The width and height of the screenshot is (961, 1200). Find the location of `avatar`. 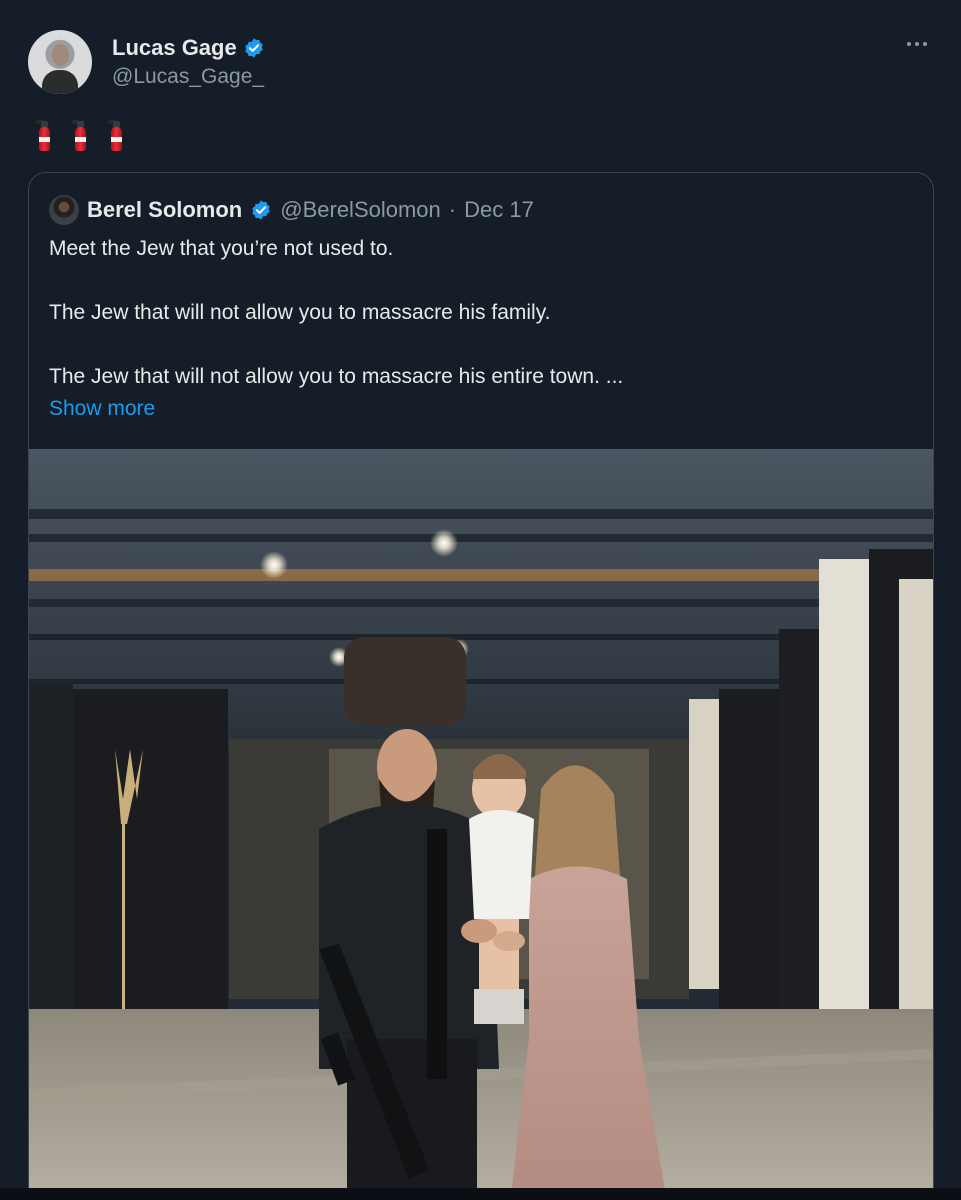

avatar is located at coordinates (60, 62).